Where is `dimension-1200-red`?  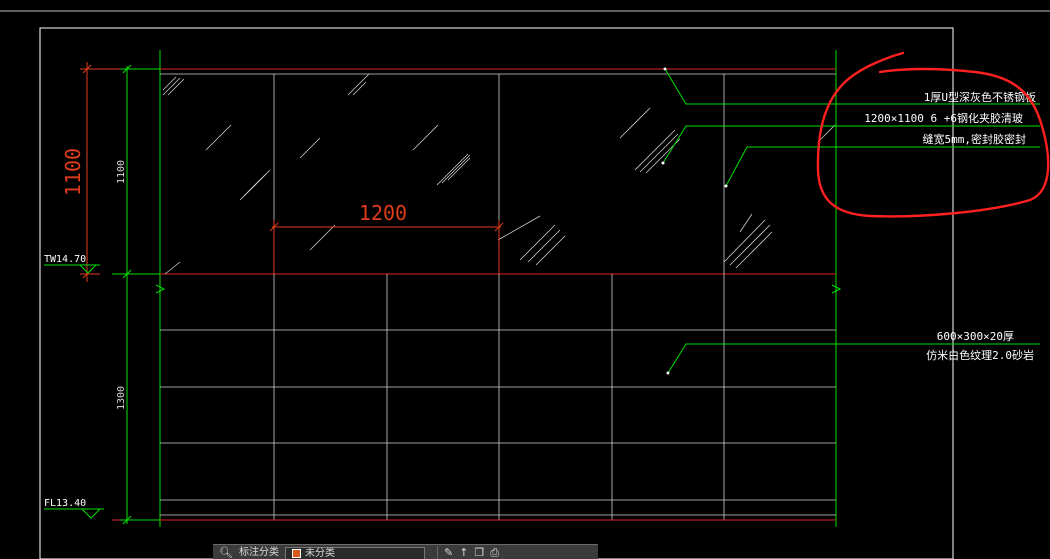 dimension-1200-red is located at coordinates (386, 247).